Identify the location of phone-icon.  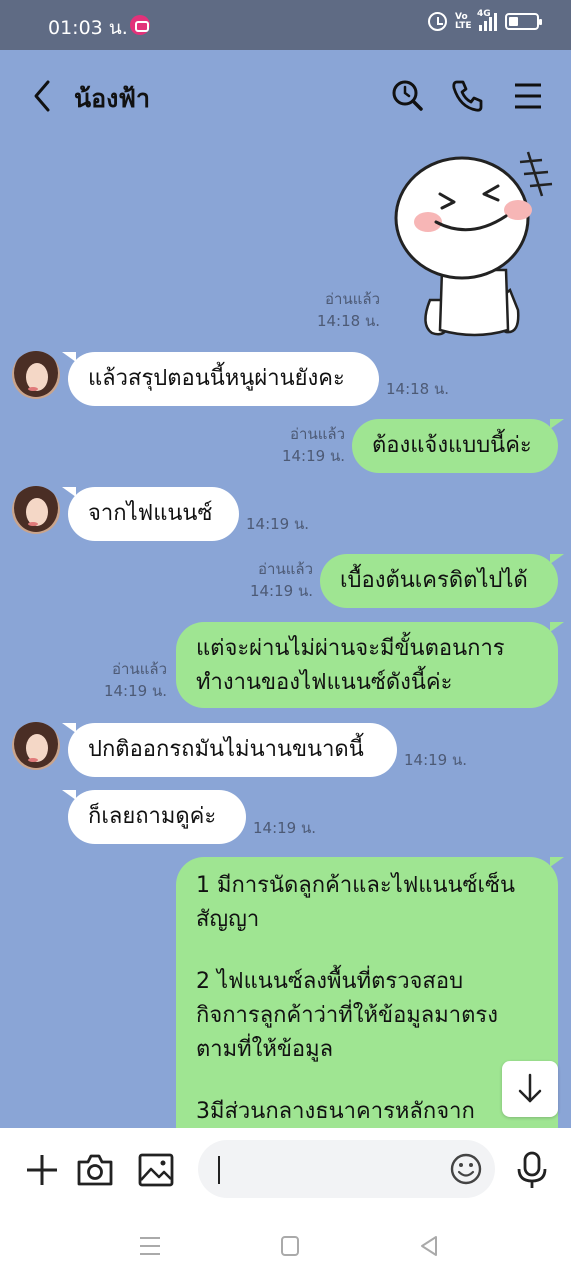
(467, 96).